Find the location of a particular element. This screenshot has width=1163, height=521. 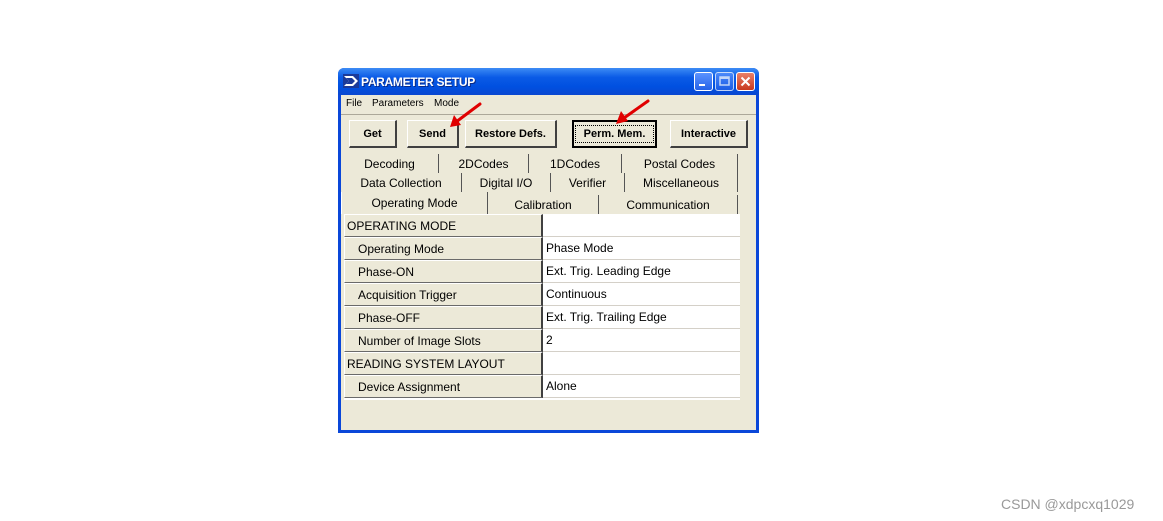

tab-miscellaneous: Miscellaneous is located at coordinates (681, 182).